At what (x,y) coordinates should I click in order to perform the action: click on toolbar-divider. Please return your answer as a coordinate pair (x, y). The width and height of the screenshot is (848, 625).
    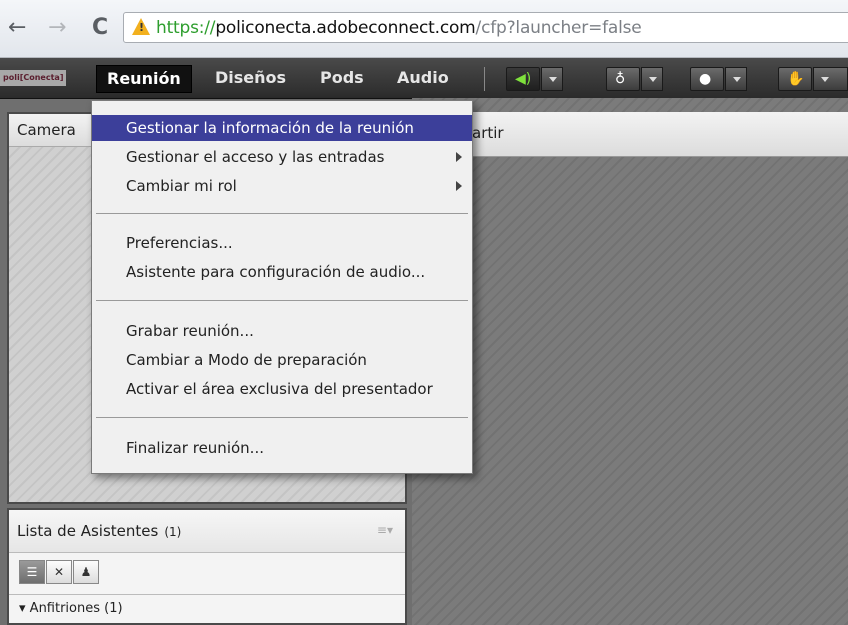
    Looking at the image, I should click on (484, 79).